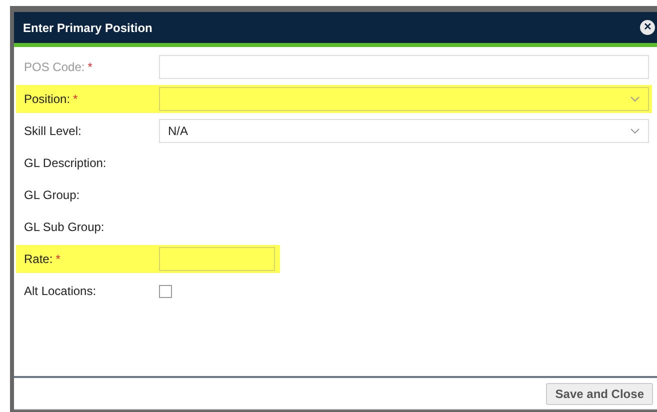 The width and height of the screenshot is (657, 412). I want to click on field-label: GL Sub Group:, so click(64, 227).